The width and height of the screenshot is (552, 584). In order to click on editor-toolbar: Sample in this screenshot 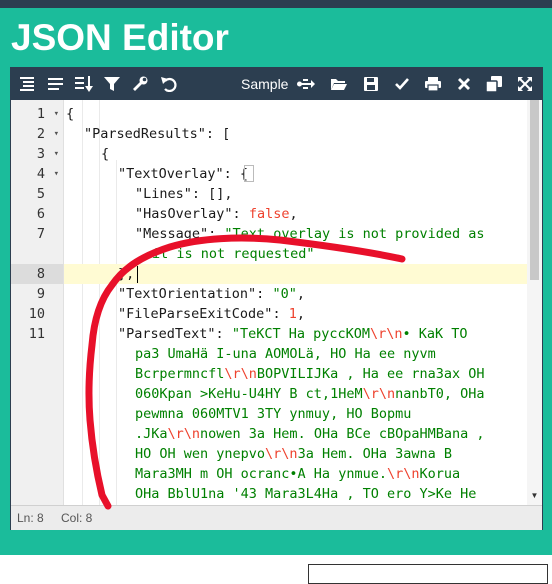, I will do `click(276, 84)`.